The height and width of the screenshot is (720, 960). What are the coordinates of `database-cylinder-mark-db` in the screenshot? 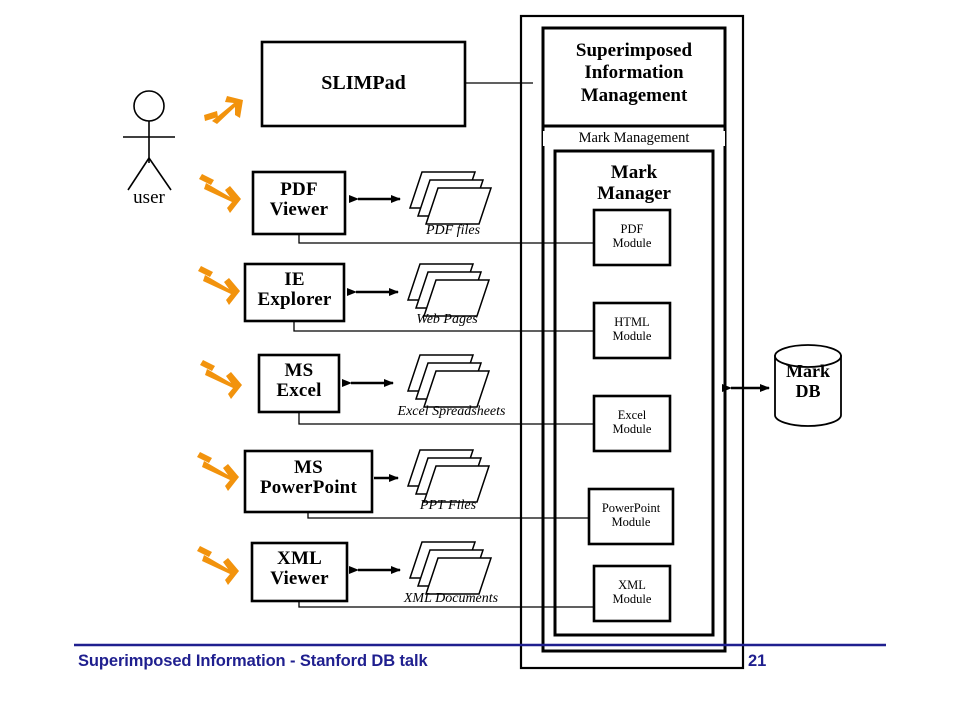 It's located at (808, 385).